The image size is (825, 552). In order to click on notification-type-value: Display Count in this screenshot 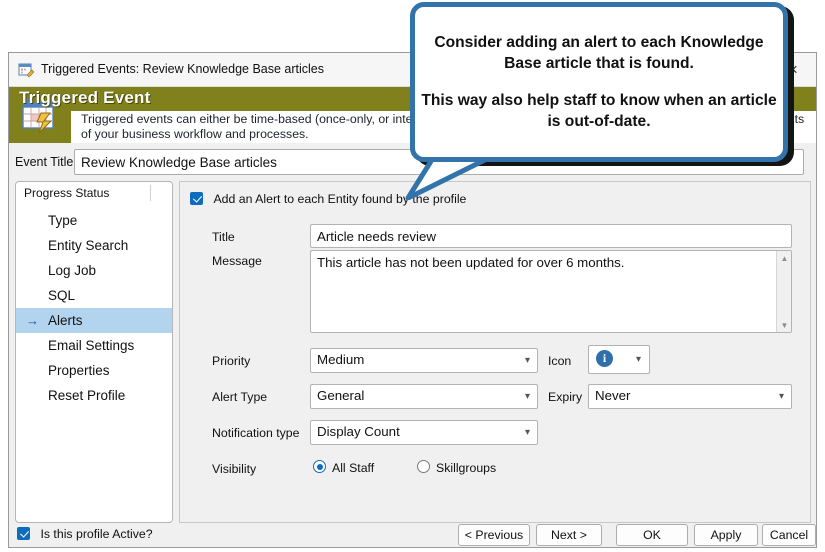, I will do `click(358, 431)`.